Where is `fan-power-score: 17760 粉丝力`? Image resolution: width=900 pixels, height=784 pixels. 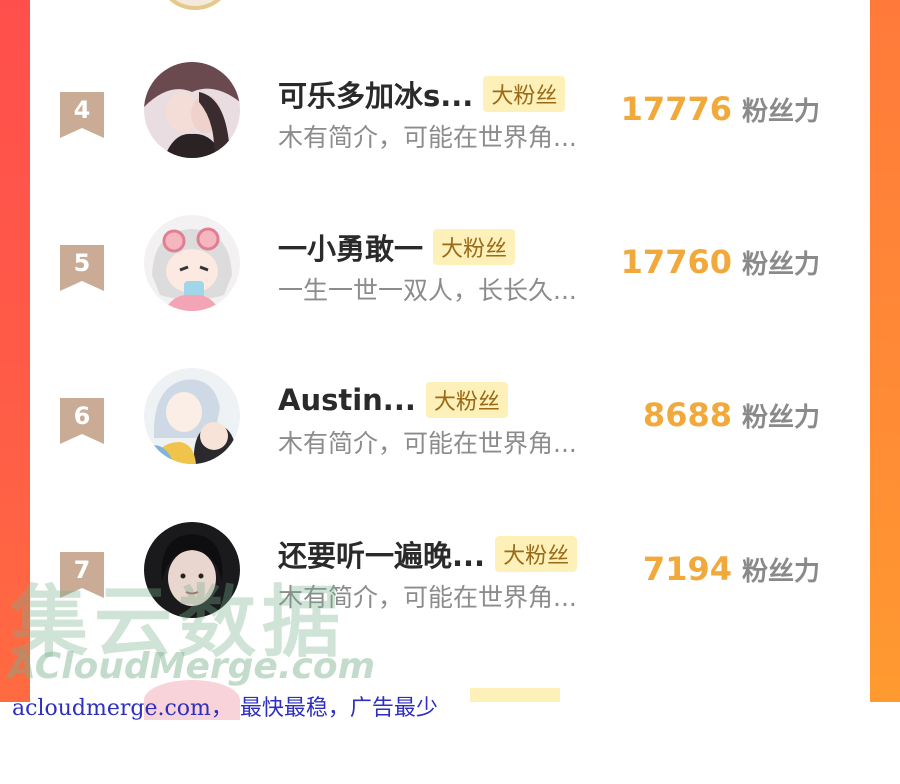 fan-power-score: 17760 粉丝力 is located at coordinates (720, 262).